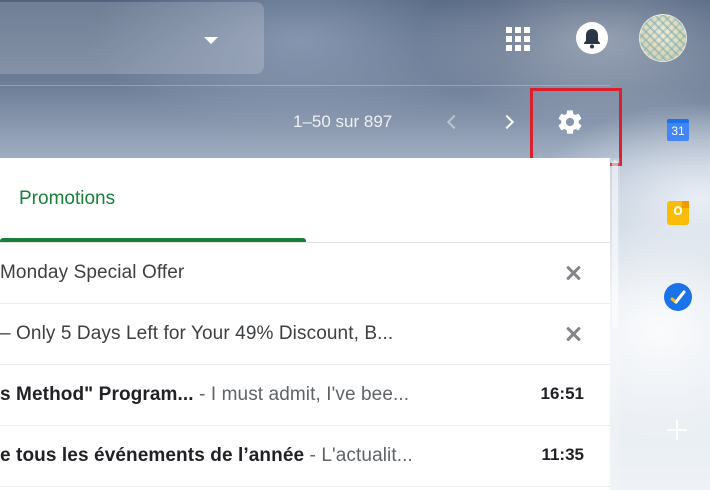 This screenshot has width=710, height=490. Describe the element at coordinates (305, 273) in the screenshot. I see `email-row: Monday Special Offer` at that location.